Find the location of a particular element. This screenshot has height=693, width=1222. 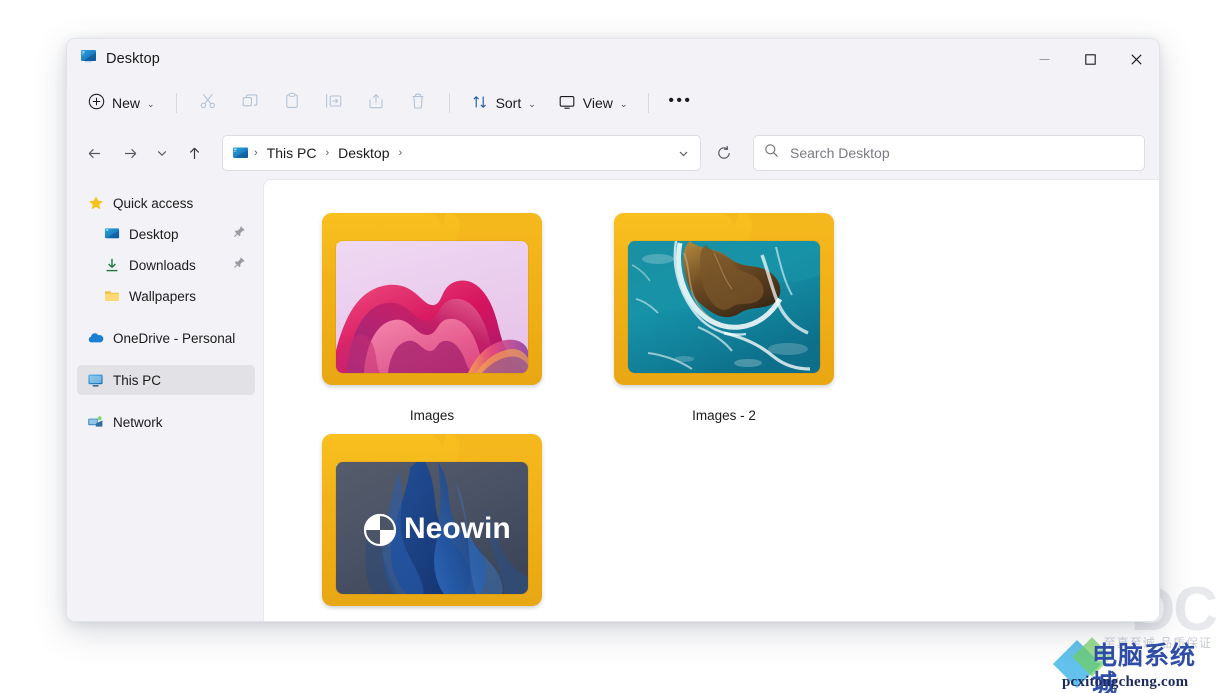

folder-thumbnail-neowin: Neowin is located at coordinates (432, 528).